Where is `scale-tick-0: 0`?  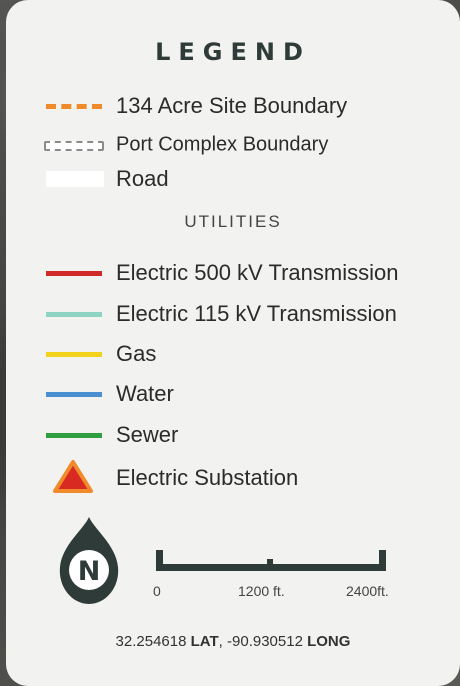
scale-tick-0: 0 is located at coordinates (157, 591).